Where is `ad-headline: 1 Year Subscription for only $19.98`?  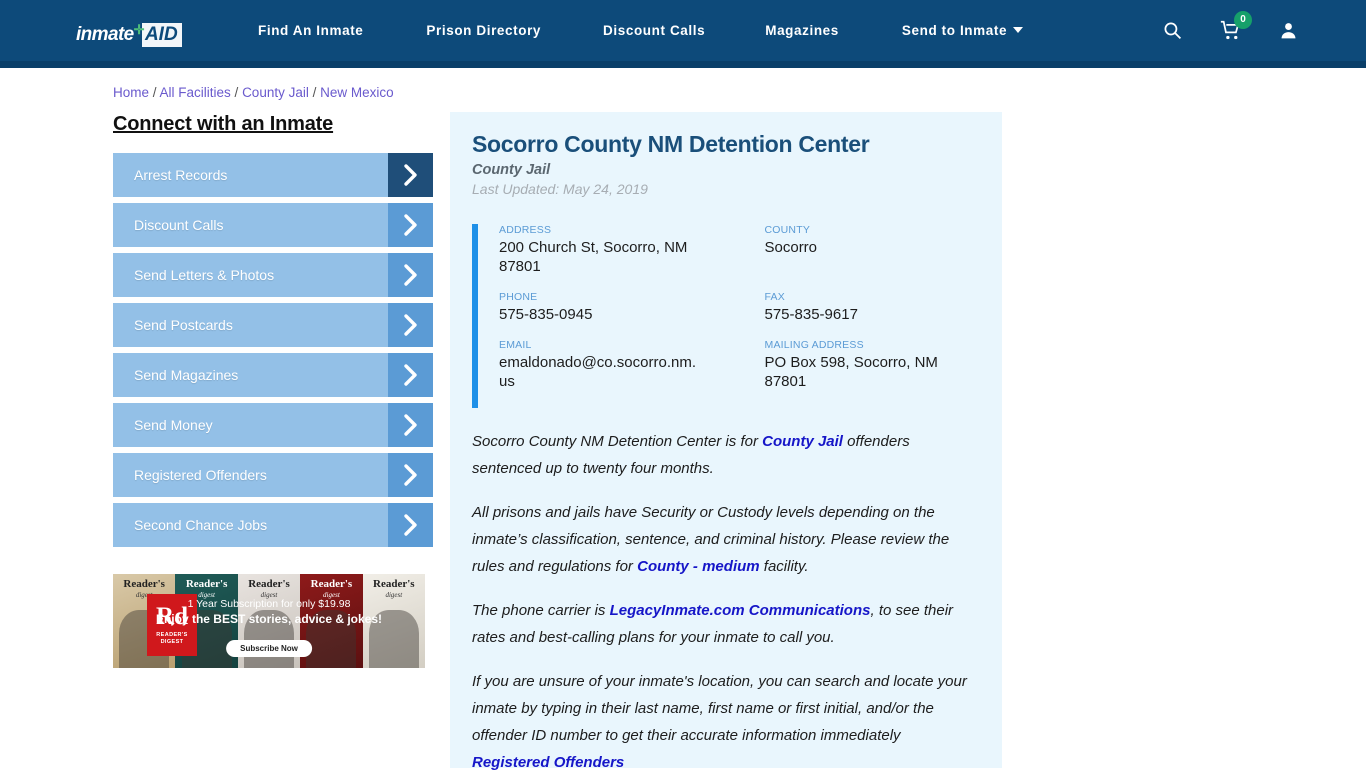 ad-headline: 1 Year Subscription for only $19.98 is located at coordinates (269, 604).